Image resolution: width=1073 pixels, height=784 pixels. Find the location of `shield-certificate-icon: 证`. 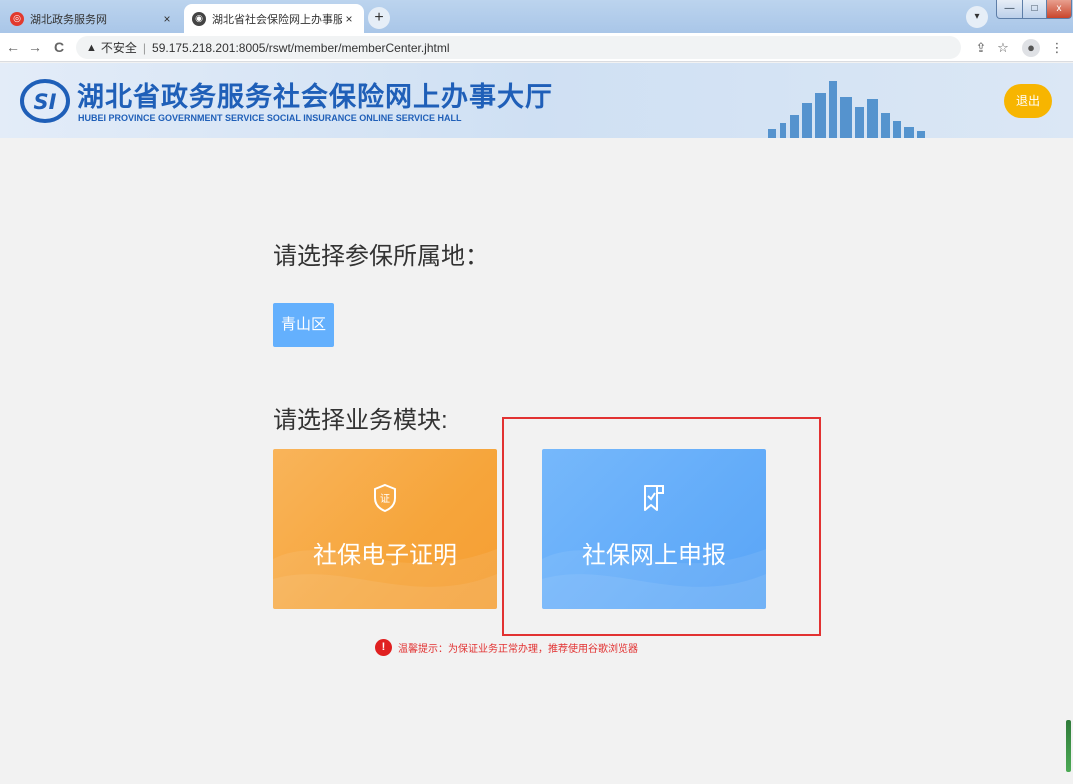

shield-certificate-icon: 证 is located at coordinates (385, 498).